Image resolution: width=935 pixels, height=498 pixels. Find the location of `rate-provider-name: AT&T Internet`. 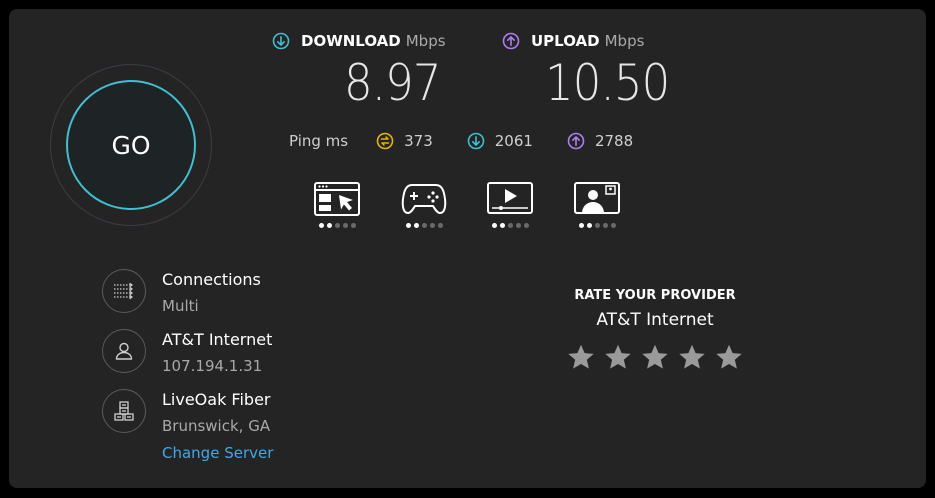

rate-provider-name: AT&T Internet is located at coordinates (655, 320).